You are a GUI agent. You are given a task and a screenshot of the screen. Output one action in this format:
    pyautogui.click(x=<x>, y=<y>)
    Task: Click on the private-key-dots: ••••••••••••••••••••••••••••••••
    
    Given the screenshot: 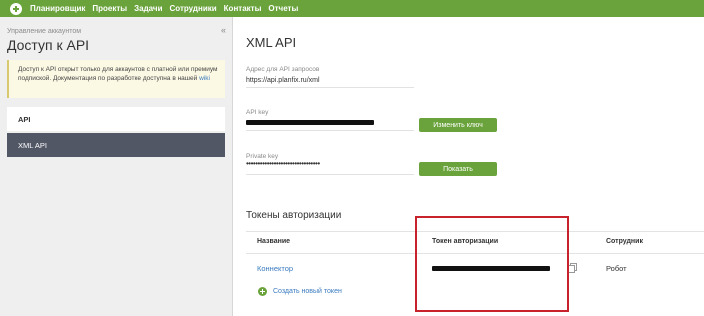 What is the action you would take?
    pyautogui.click(x=283, y=163)
    